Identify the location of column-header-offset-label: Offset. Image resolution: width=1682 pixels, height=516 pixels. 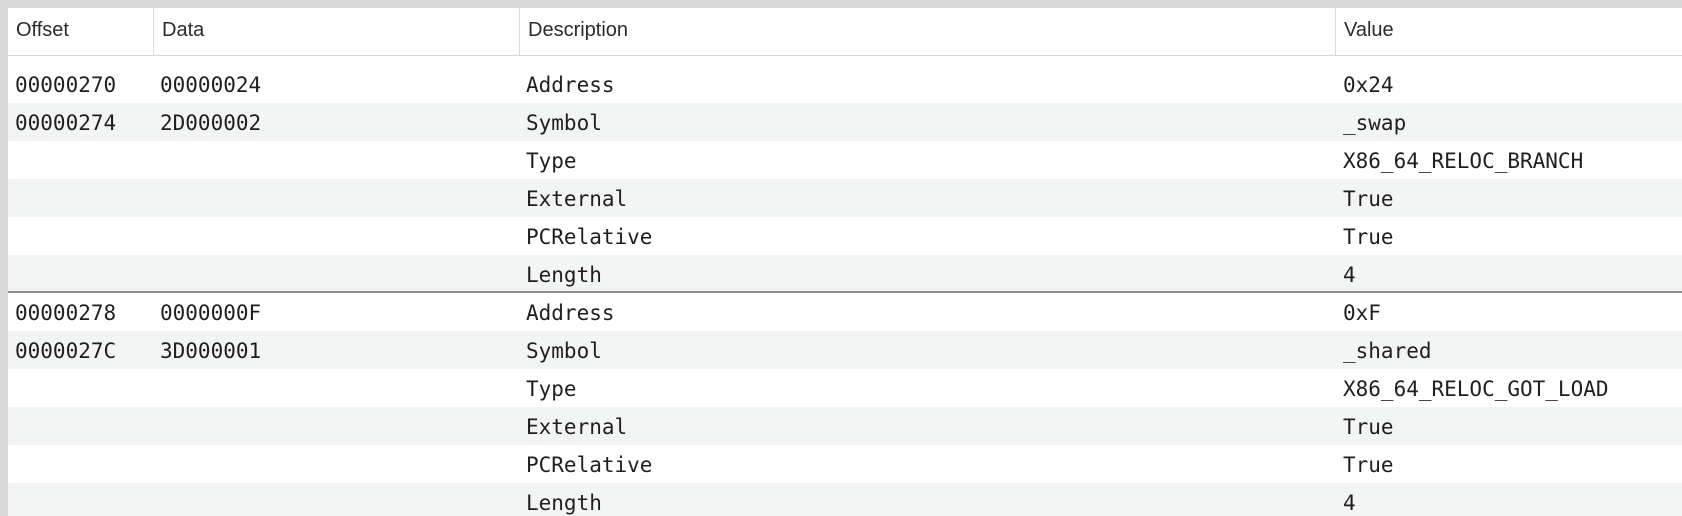
(42, 30).